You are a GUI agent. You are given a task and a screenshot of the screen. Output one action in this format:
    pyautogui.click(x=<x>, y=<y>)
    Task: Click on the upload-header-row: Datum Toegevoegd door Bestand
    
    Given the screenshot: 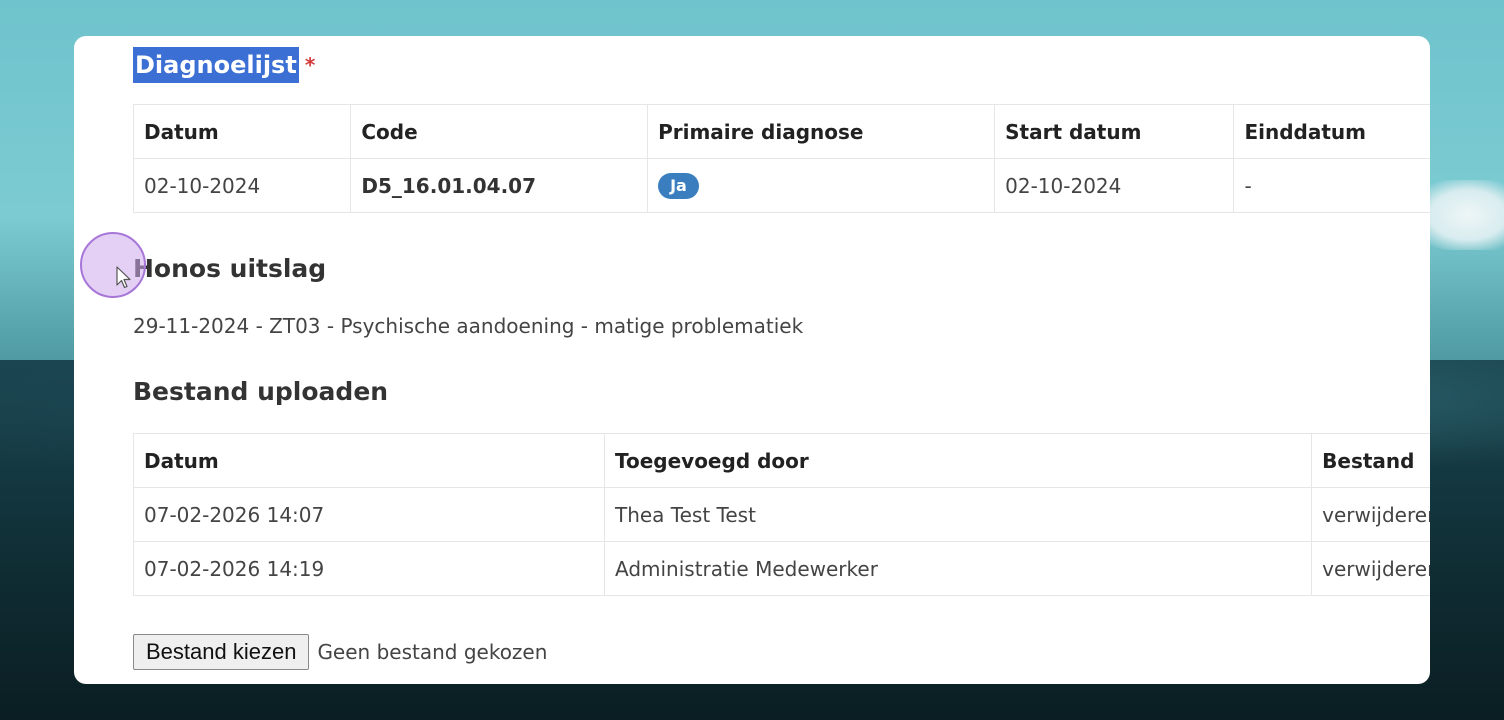 What is the action you would take?
    pyautogui.click(x=781, y=460)
    